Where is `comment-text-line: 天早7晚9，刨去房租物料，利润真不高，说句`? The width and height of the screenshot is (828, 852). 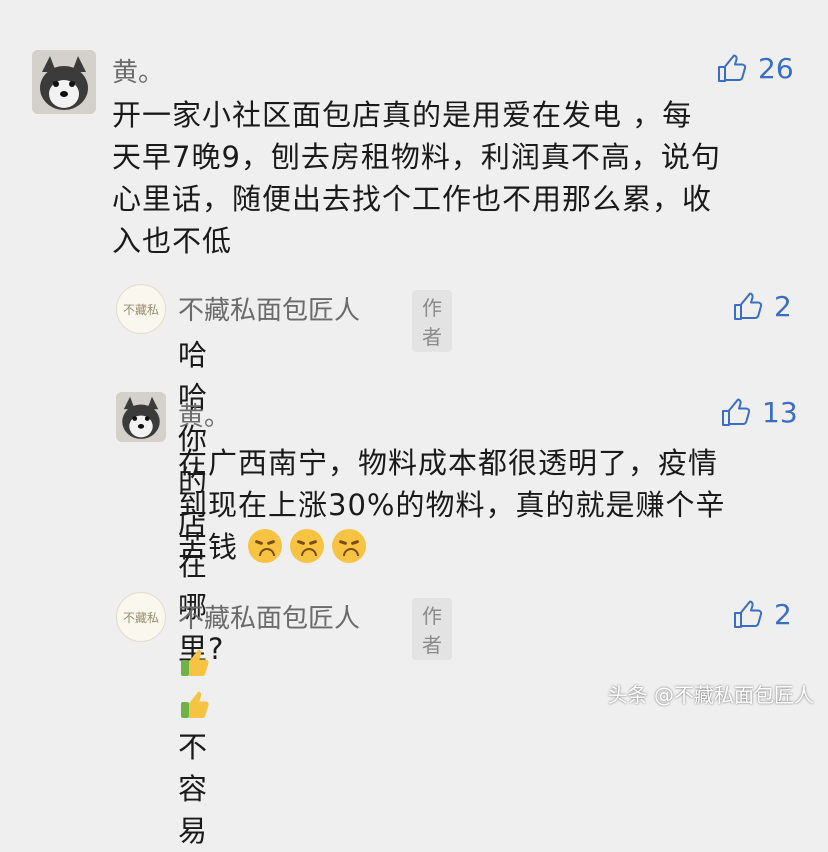
comment-text-line: 天早7晚9，刨去房租物料，利润真不高，说句 is located at coordinates (416, 157).